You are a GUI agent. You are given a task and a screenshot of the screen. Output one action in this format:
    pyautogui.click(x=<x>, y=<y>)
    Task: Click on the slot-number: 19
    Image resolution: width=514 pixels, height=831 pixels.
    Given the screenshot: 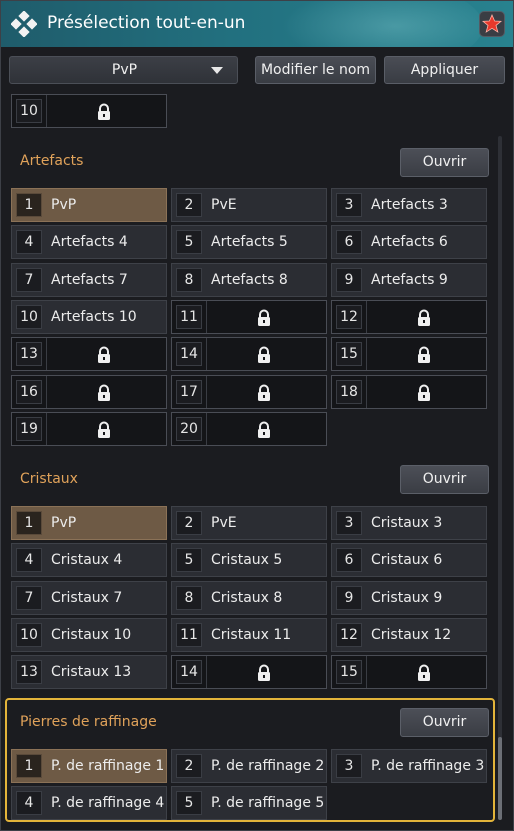 What is the action you would take?
    pyautogui.click(x=29, y=428)
    